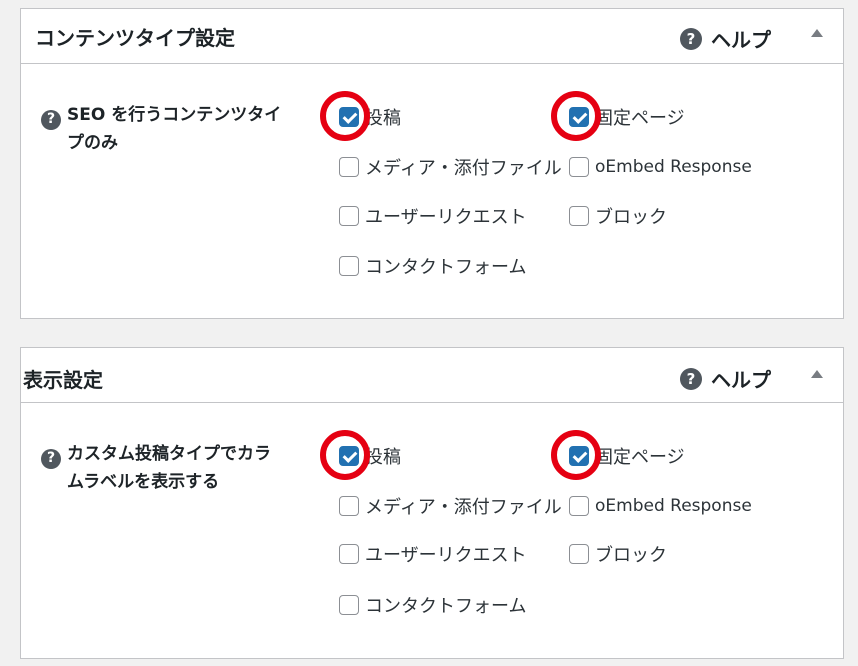 This screenshot has height=666, width=858. Describe the element at coordinates (176, 468) in the screenshot. I see `field-label: ? カスタム投稿タイプでカラ ムラベルを表示する` at that location.